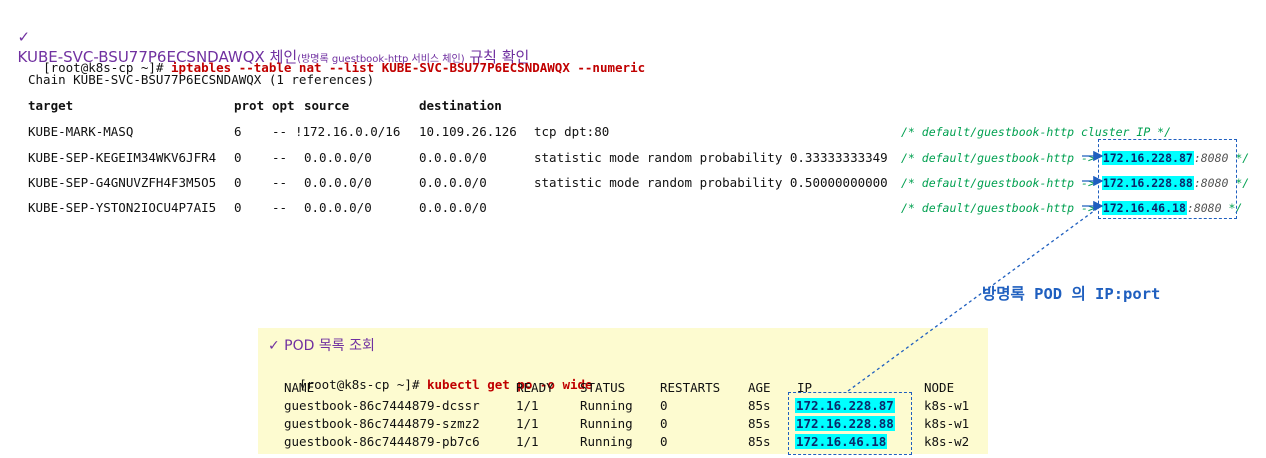 The image size is (1266, 458). Describe the element at coordinates (327, 105) in the screenshot. I see `iptables-header-source: source` at that location.